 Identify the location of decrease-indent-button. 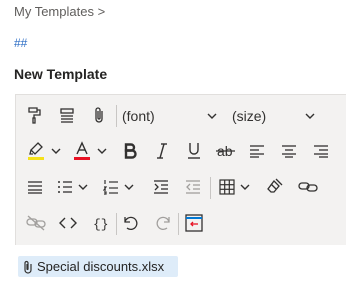
(193, 187).